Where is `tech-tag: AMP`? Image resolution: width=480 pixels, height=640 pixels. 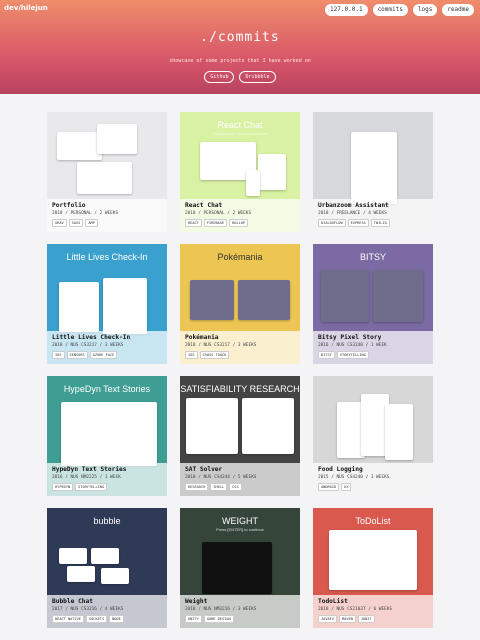 tech-tag: AMP is located at coordinates (91, 223).